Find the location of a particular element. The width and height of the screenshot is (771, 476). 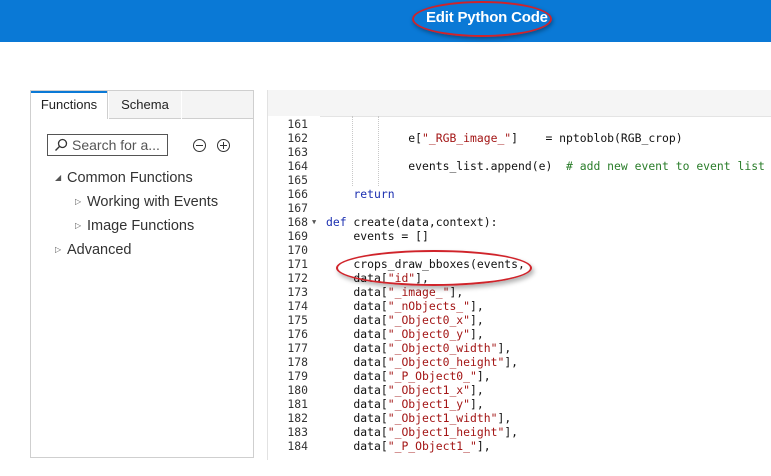

tab-functions: Functions is located at coordinates (69, 105).